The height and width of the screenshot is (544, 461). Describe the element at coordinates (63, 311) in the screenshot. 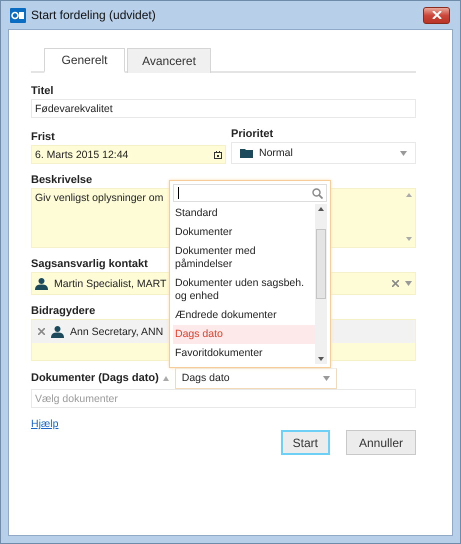

I see `field-label: Bidragydere` at that location.